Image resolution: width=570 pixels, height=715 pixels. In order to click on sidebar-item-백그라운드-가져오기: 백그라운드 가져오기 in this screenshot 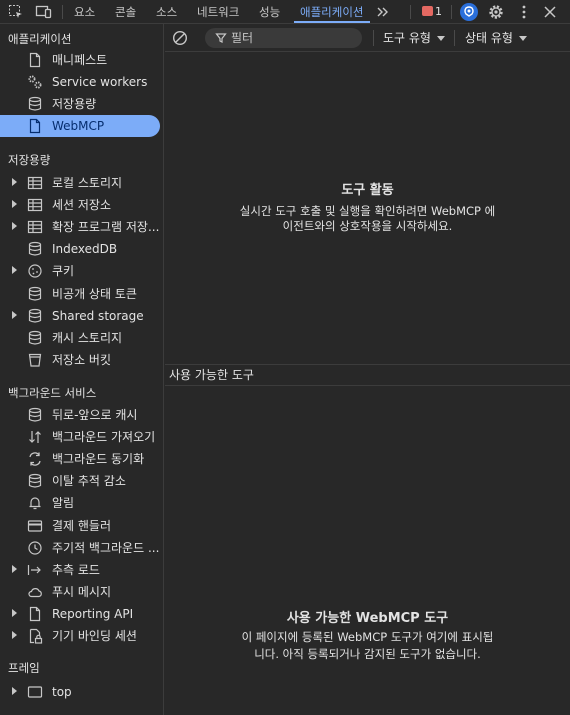, I will do `click(82, 437)`.